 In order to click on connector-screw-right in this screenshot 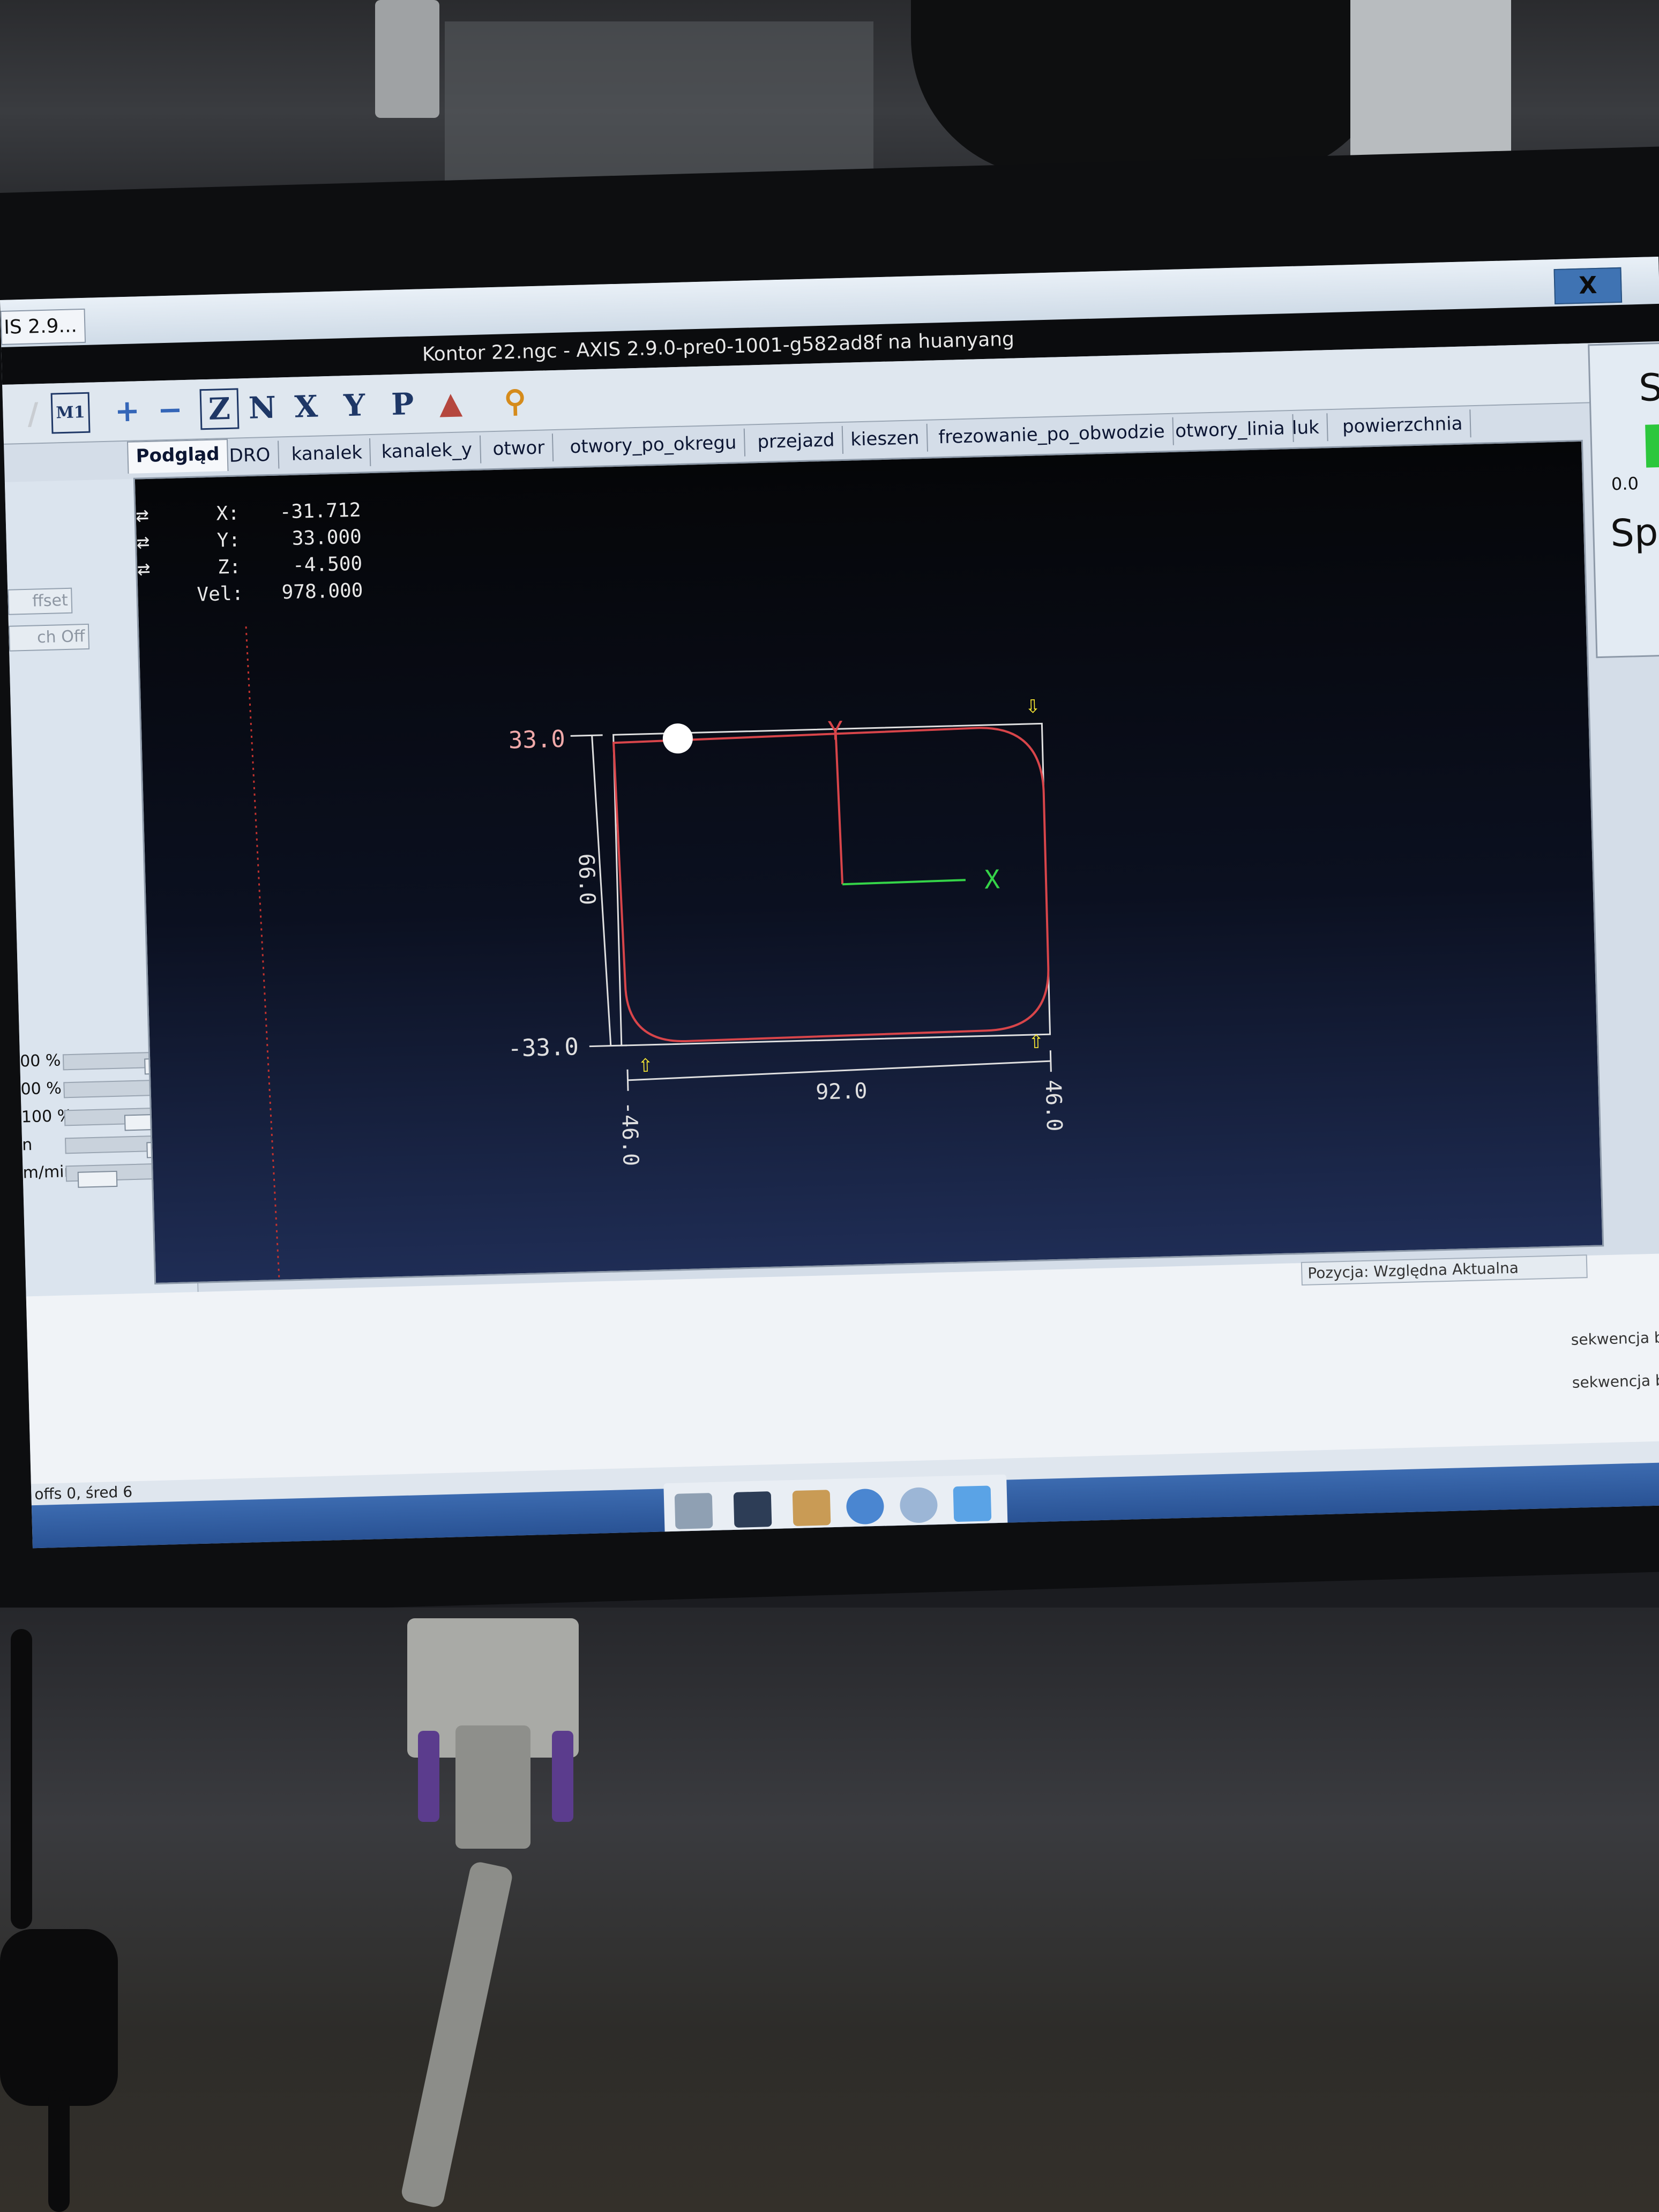, I will do `click(562, 1776)`.